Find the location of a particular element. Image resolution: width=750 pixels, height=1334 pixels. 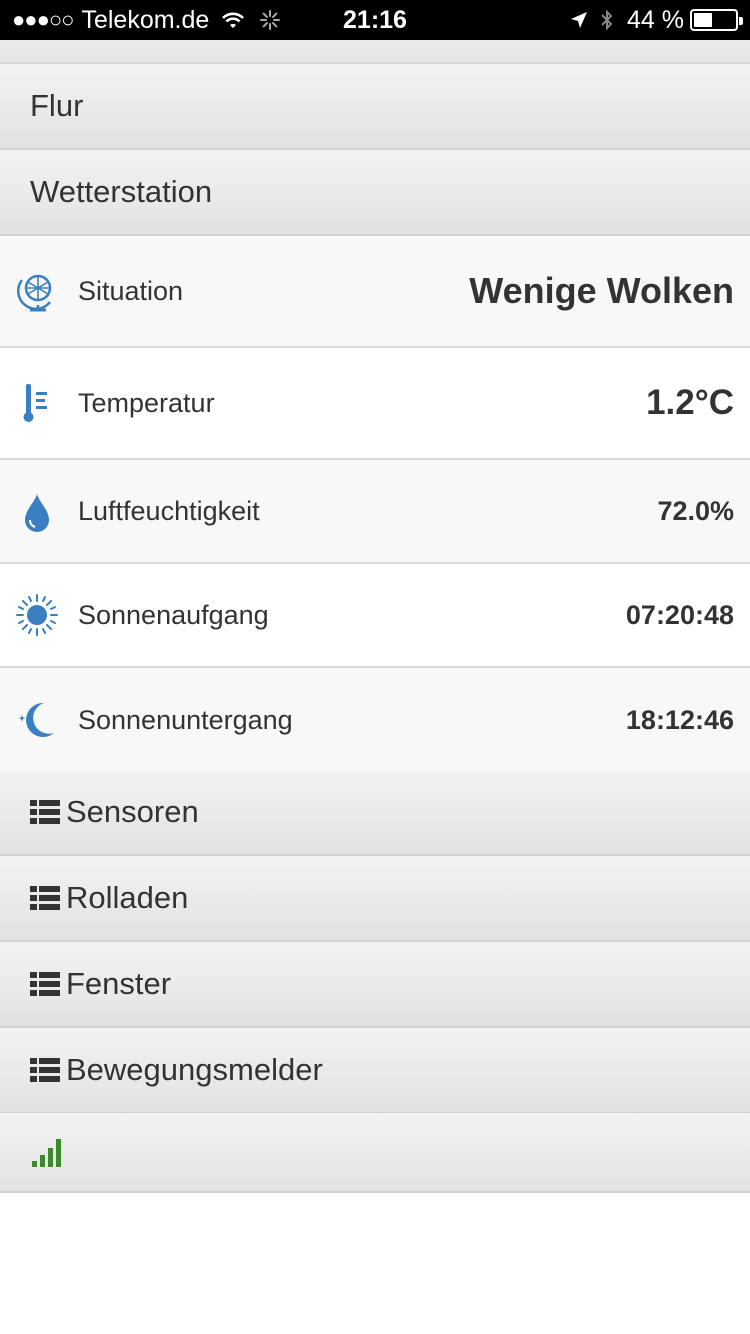

group-bewegungsmelder: Bewegungsmelder is located at coordinates (375, 1071).